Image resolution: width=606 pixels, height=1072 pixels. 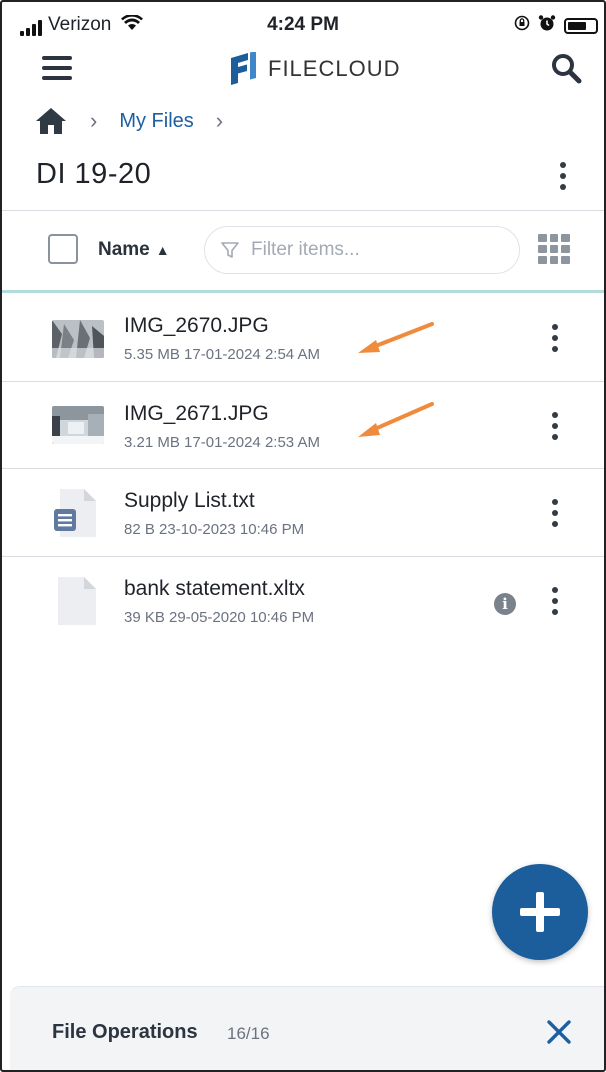 I want to click on file-modified: 23-10-2023 10:46 PM, so click(x=232, y=529).